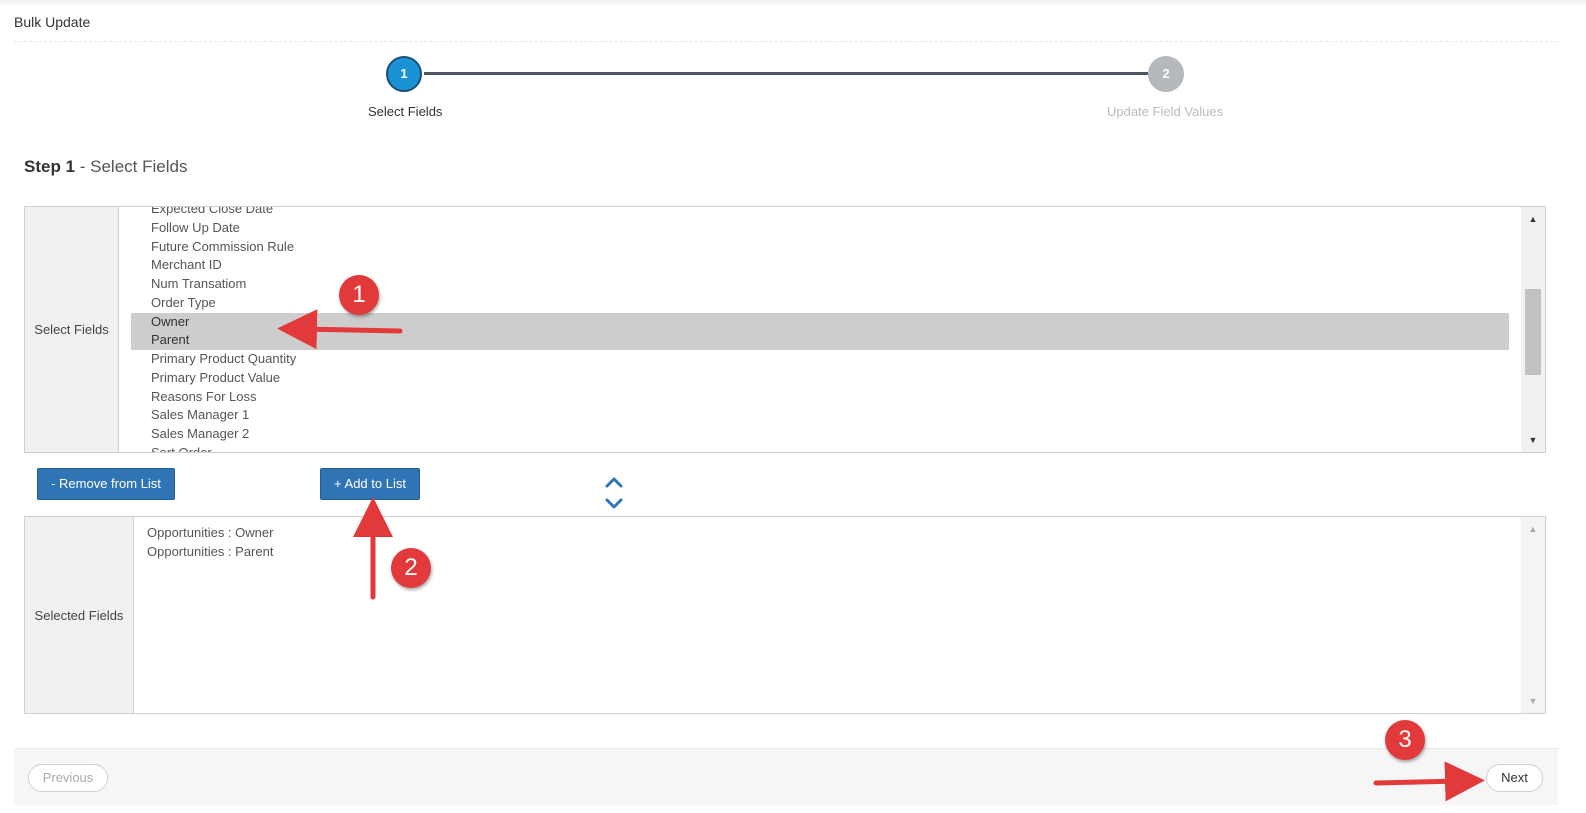  Describe the element at coordinates (827, 551) in the screenshot. I see `selected-field-item: Opportunities : Parent` at that location.